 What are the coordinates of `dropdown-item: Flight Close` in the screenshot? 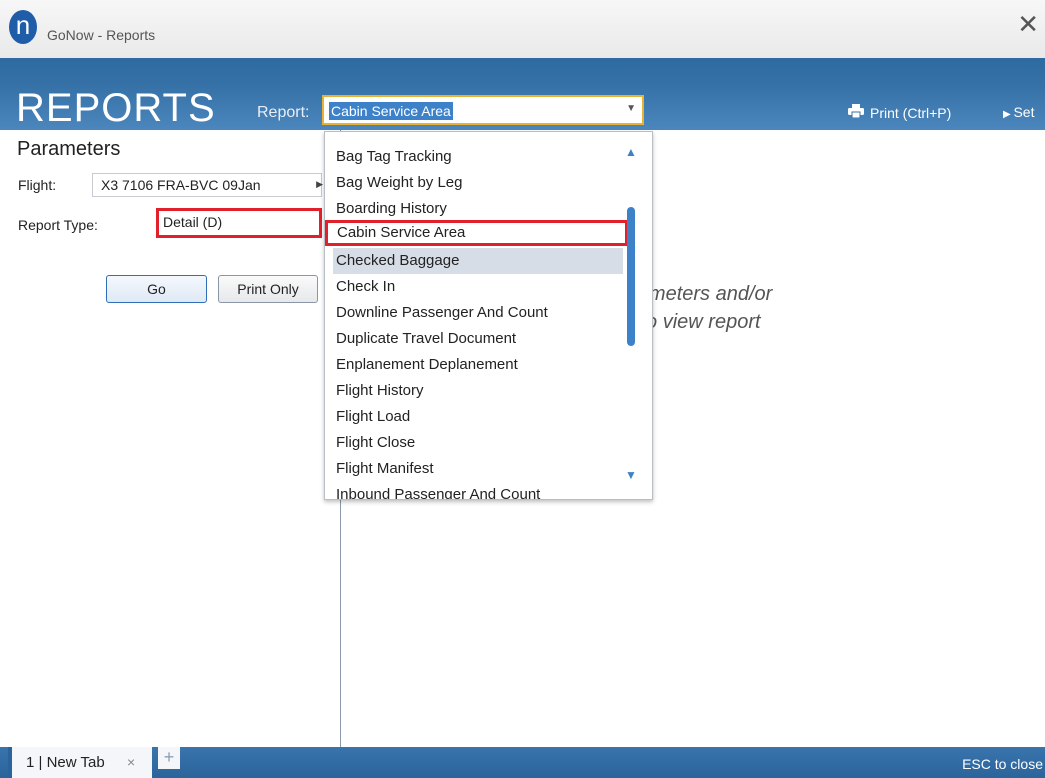 It's located at (479, 443).